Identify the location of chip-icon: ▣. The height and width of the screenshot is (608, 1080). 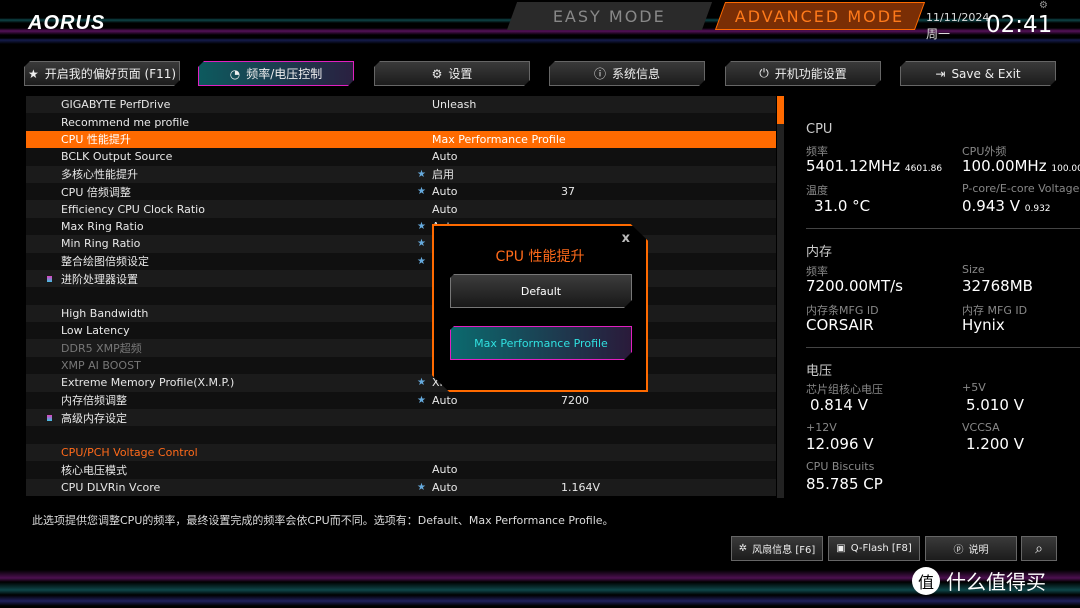
(841, 548).